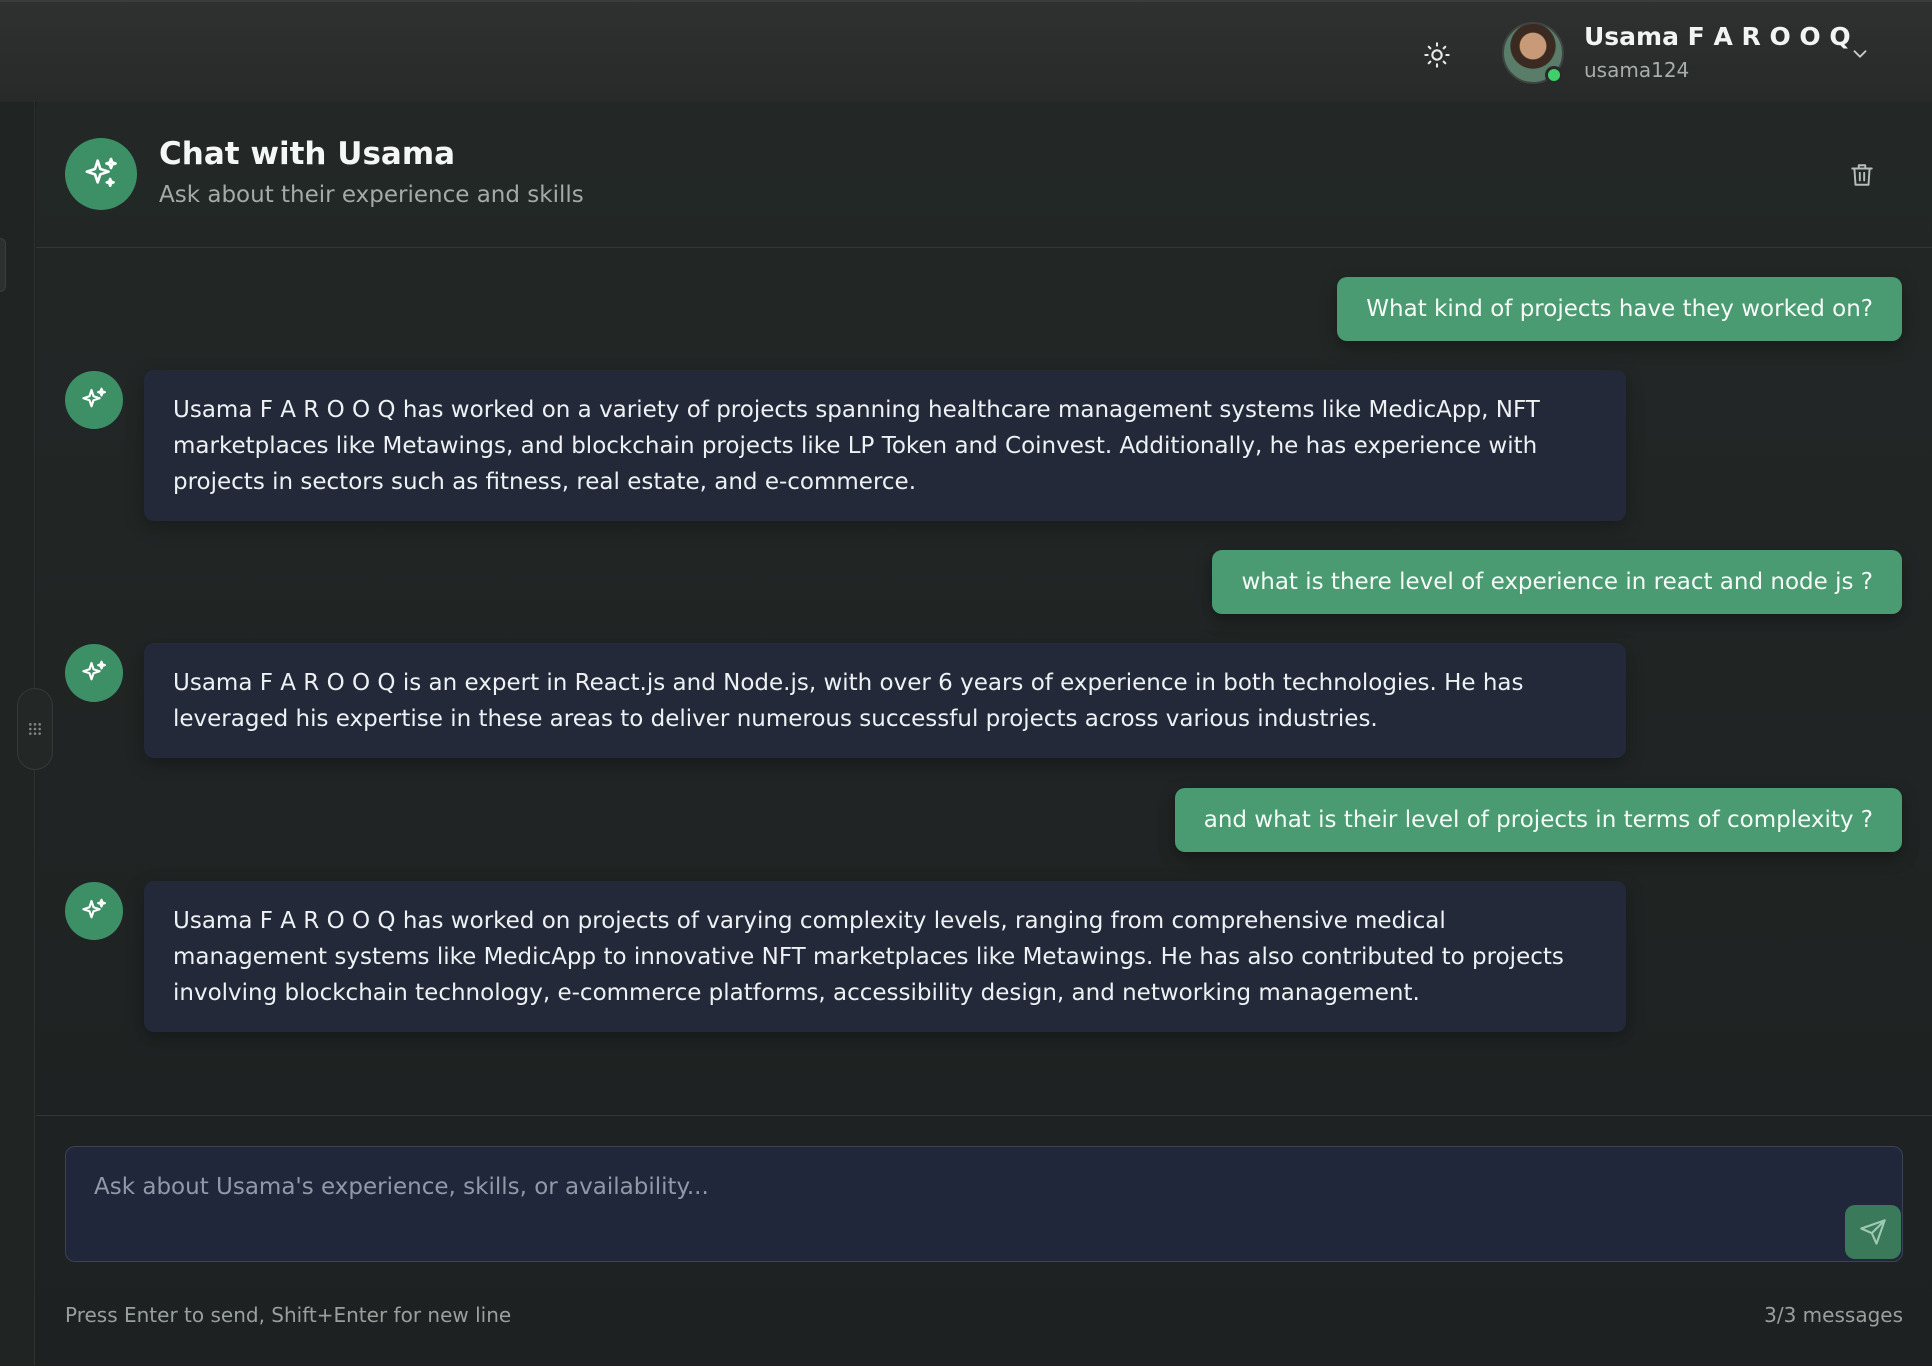 Image resolution: width=1932 pixels, height=1366 pixels. Describe the element at coordinates (1833, 1315) in the screenshot. I see `message-count: 3/3 messages` at that location.